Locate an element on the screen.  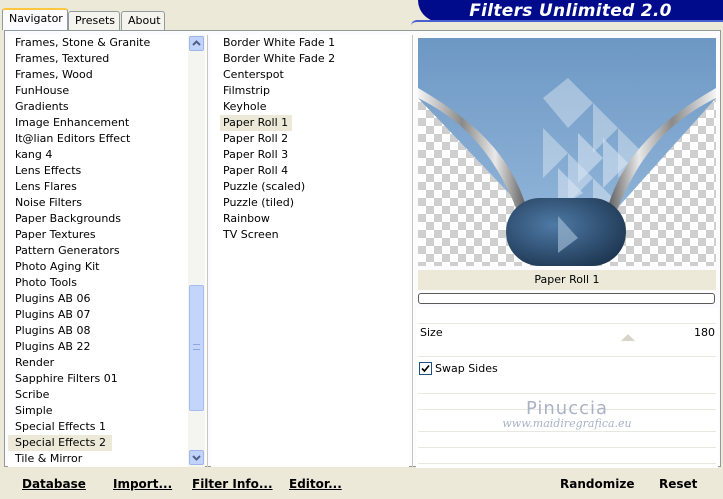
category-item-label: Paper Backgrounds is located at coordinates (68, 218).